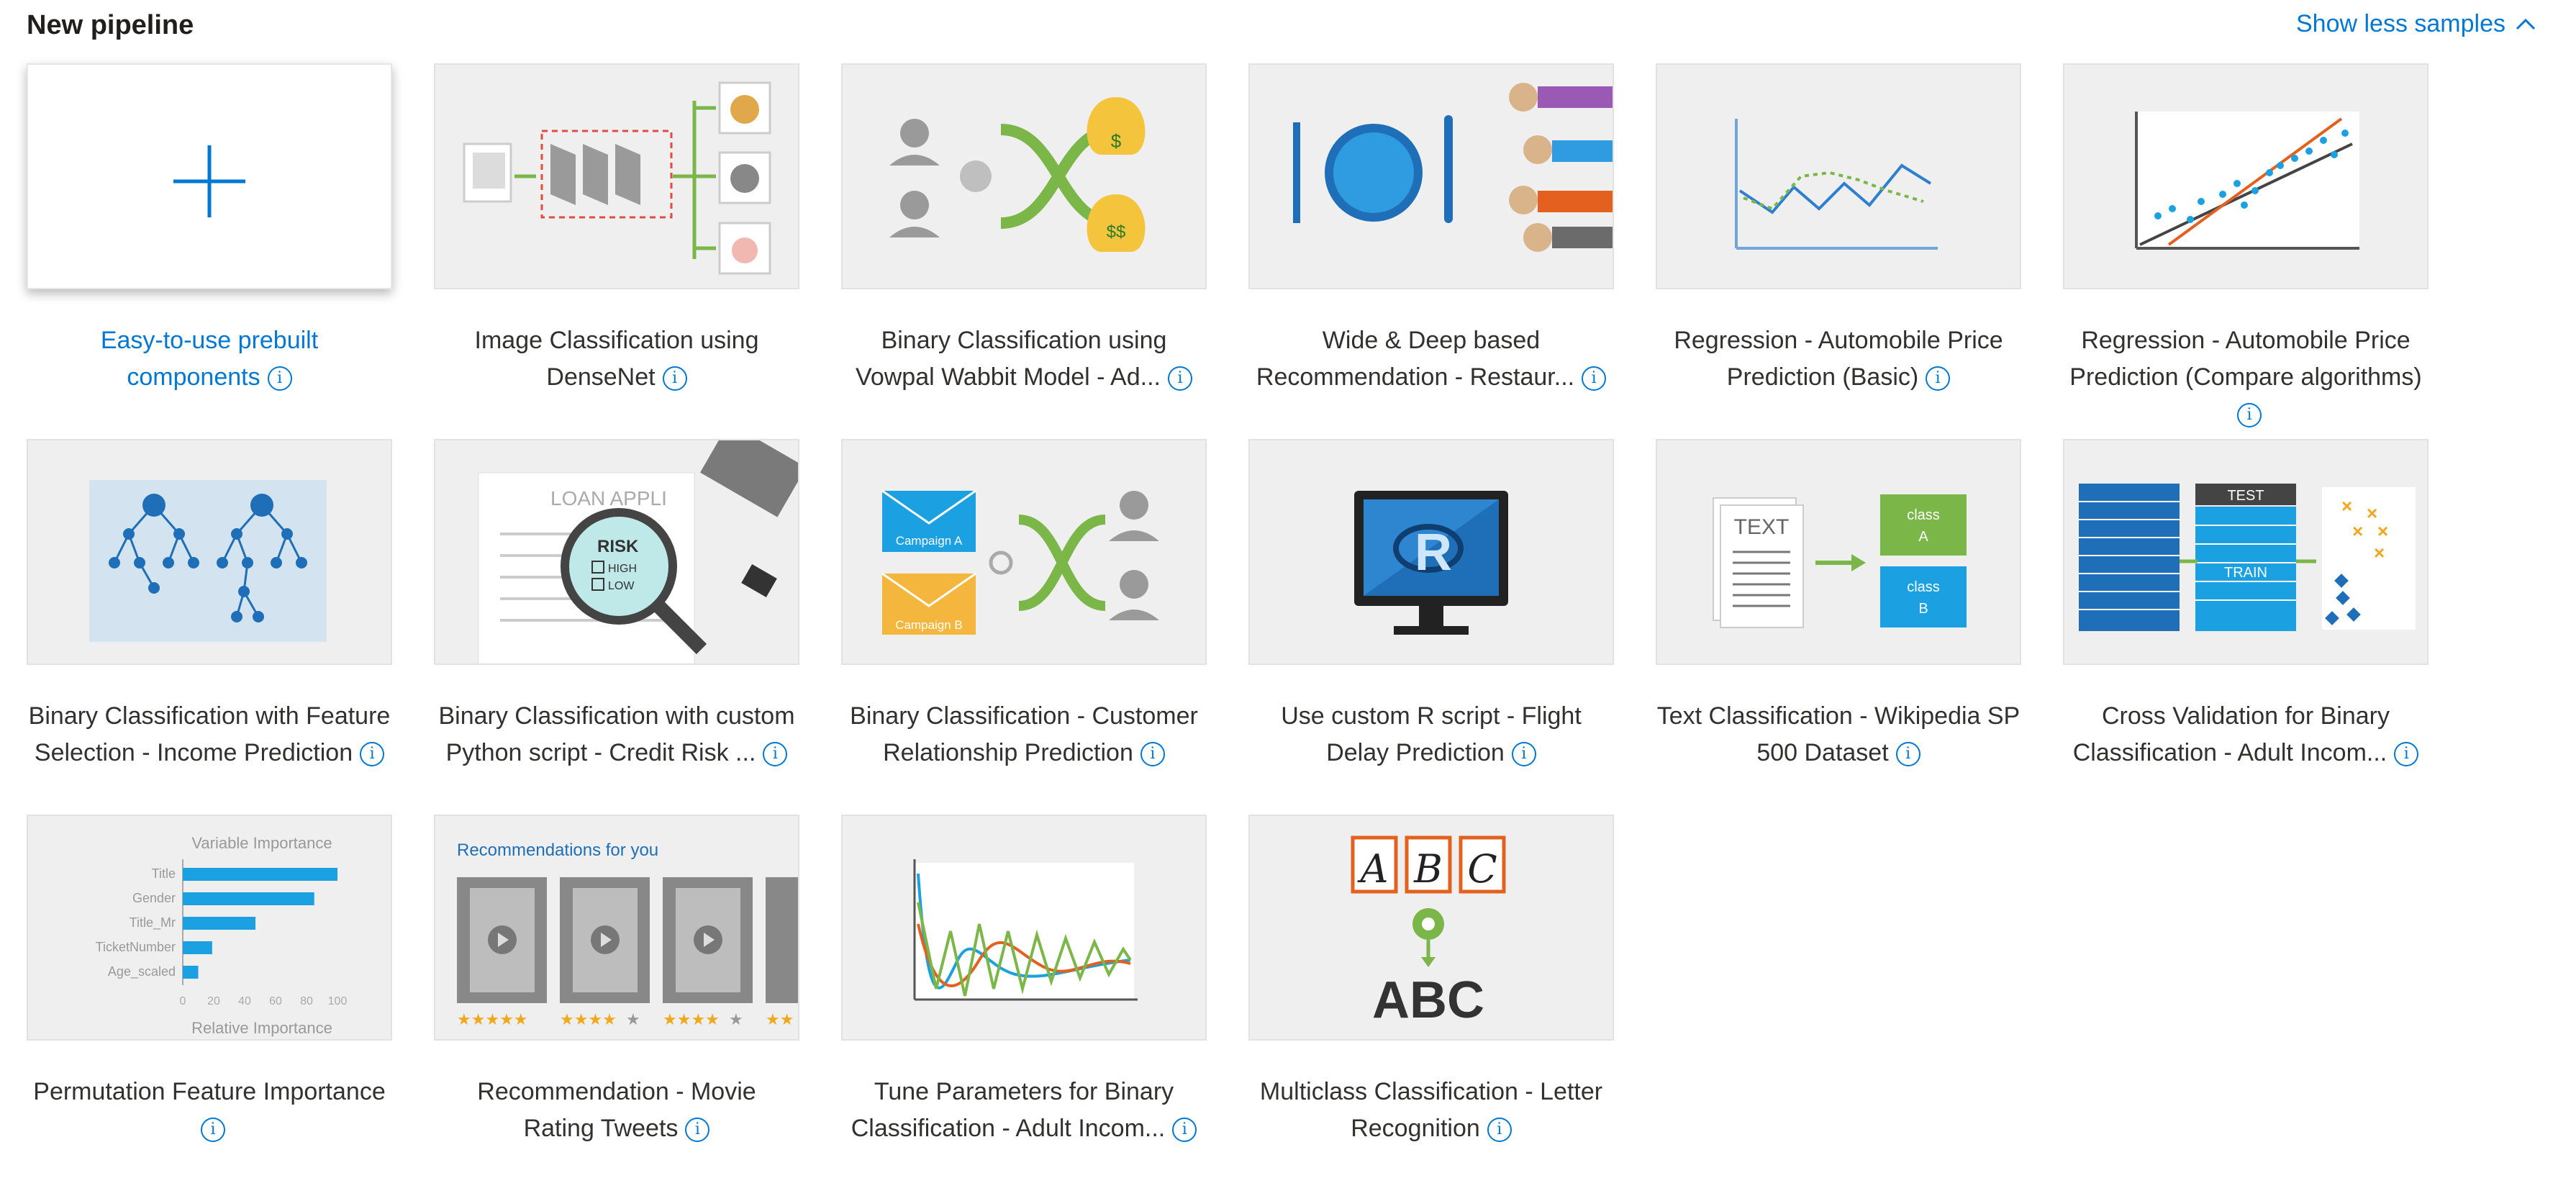  What do you see at coordinates (209, 359) in the screenshot?
I see `sample-card-title: Easy-to-use prebuilt components i` at bounding box center [209, 359].